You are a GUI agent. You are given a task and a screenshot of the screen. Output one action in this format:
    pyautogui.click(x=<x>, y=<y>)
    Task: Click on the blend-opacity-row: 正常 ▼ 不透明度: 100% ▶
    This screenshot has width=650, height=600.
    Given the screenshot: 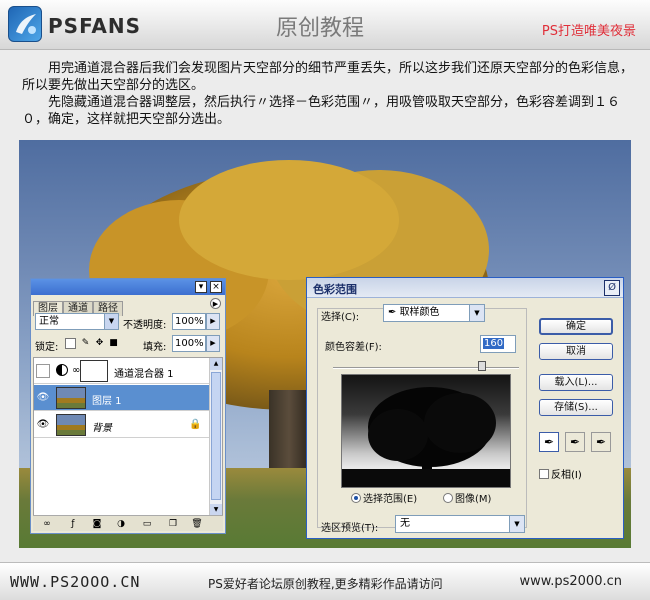 What is the action you would take?
    pyautogui.click(x=128, y=322)
    